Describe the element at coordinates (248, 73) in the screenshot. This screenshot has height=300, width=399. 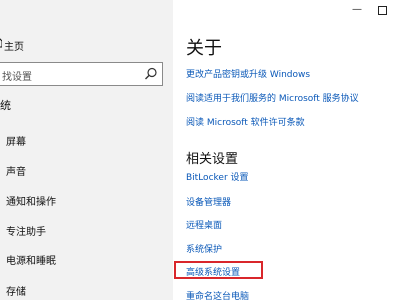
I see `link-change-product-key: 更改产品密钥或升级 Windows` at that location.